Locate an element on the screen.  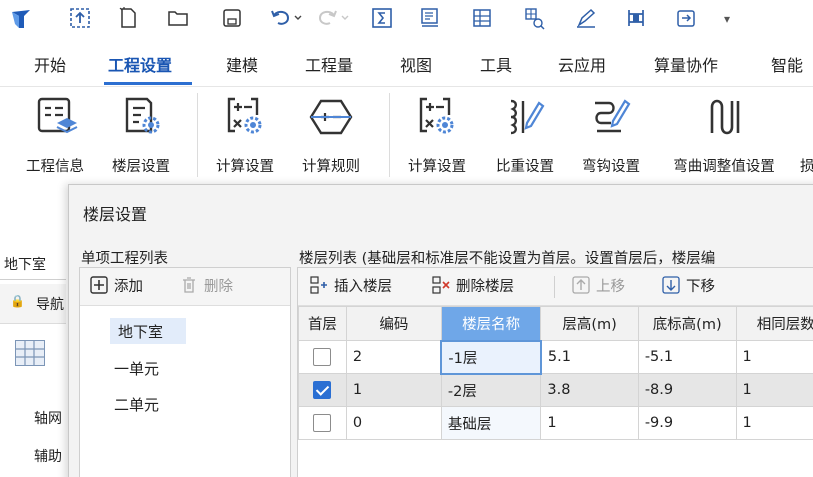
delete-floor-button: 删除楼层 is located at coordinates (473, 287).